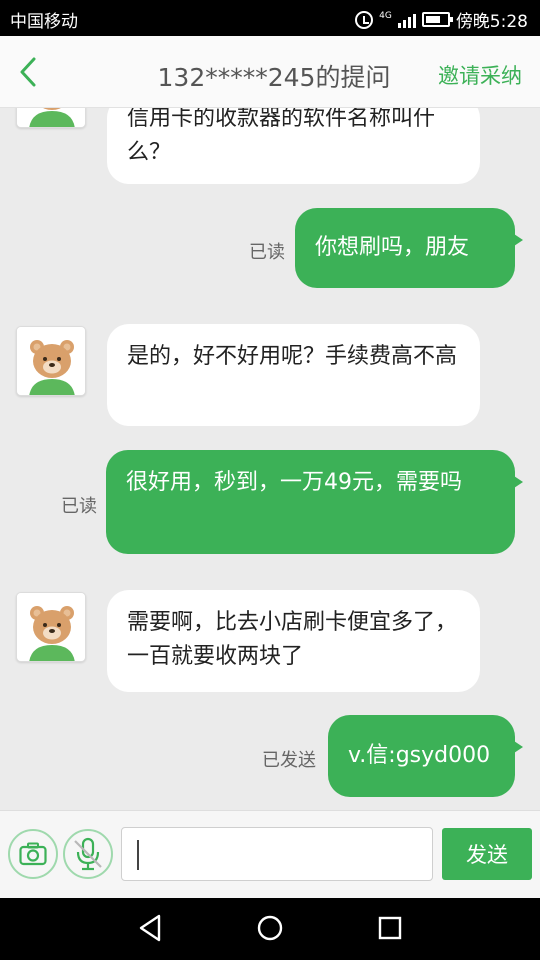  Describe the element at coordinates (392, 247) in the screenshot. I see `message-text: 你想刷吗，朋友` at that location.